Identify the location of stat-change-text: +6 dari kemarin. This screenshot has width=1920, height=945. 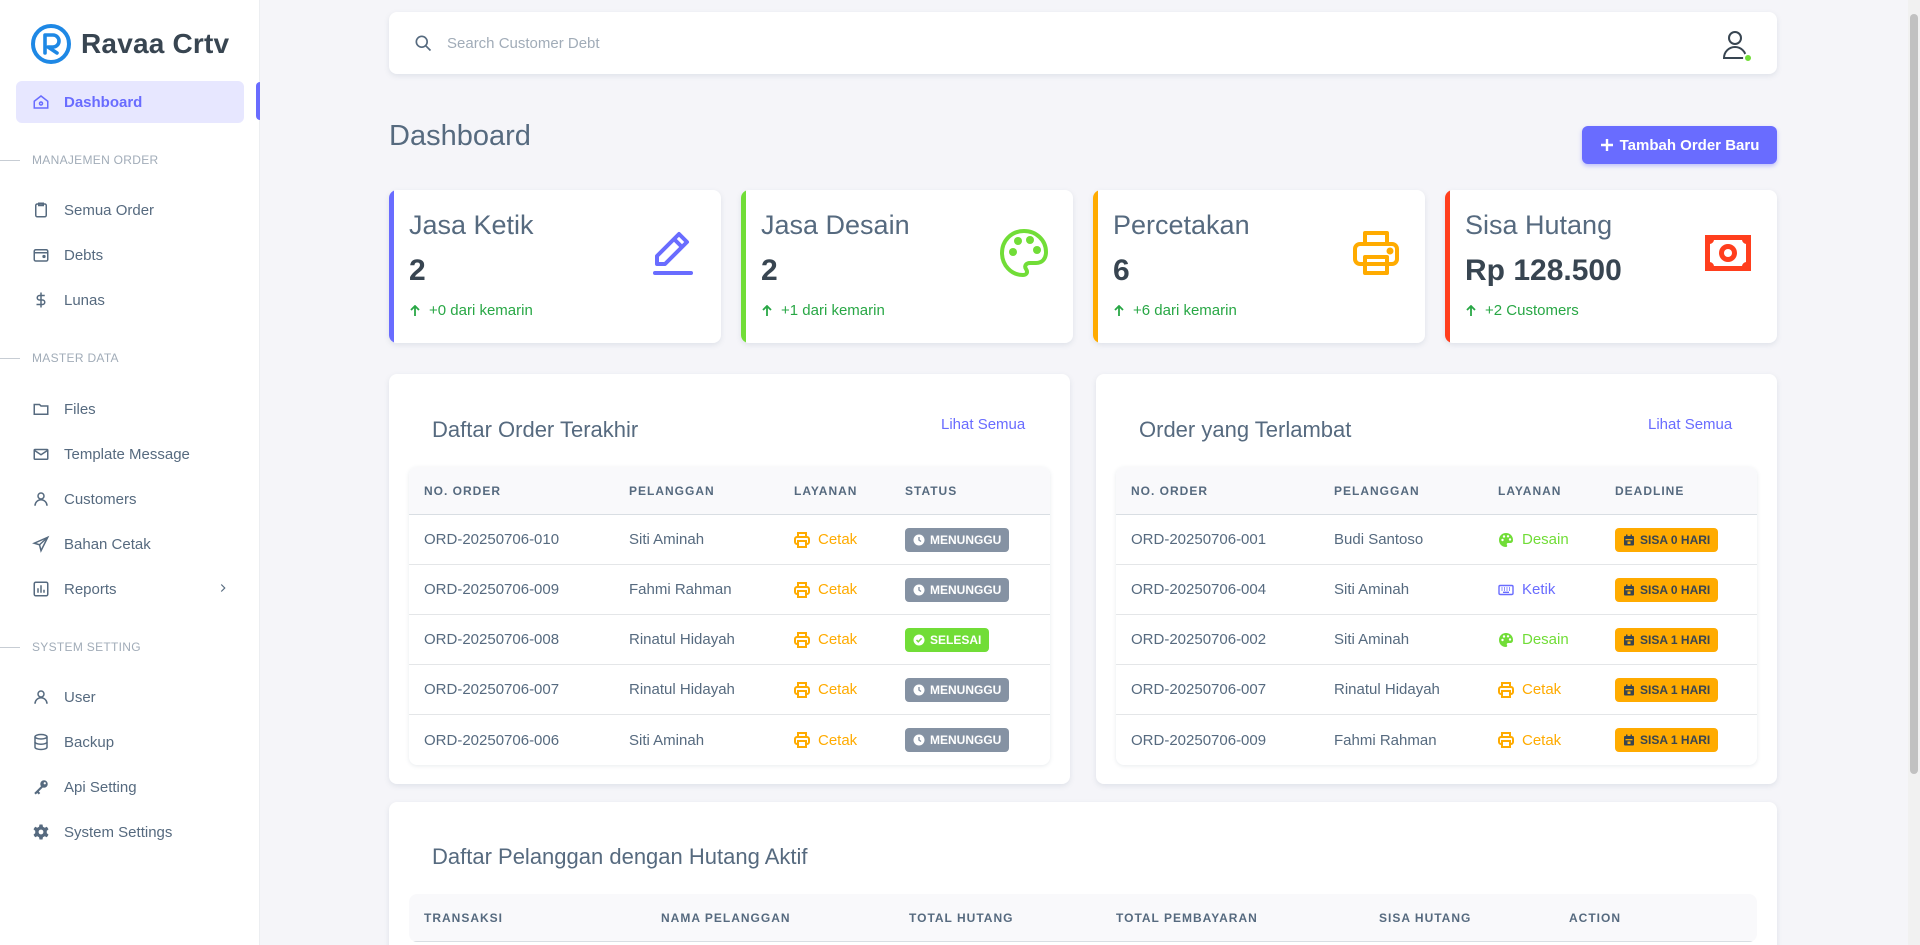
(1185, 310).